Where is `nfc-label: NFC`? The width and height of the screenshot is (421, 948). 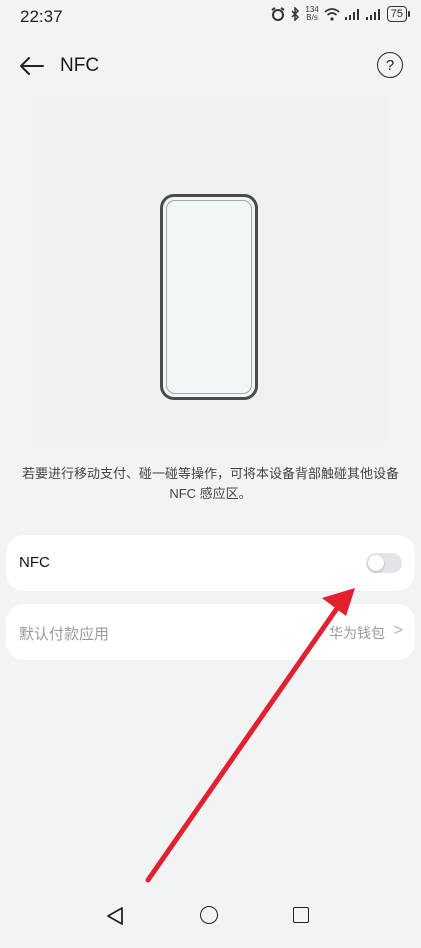
nfc-label: NFC is located at coordinates (34, 562).